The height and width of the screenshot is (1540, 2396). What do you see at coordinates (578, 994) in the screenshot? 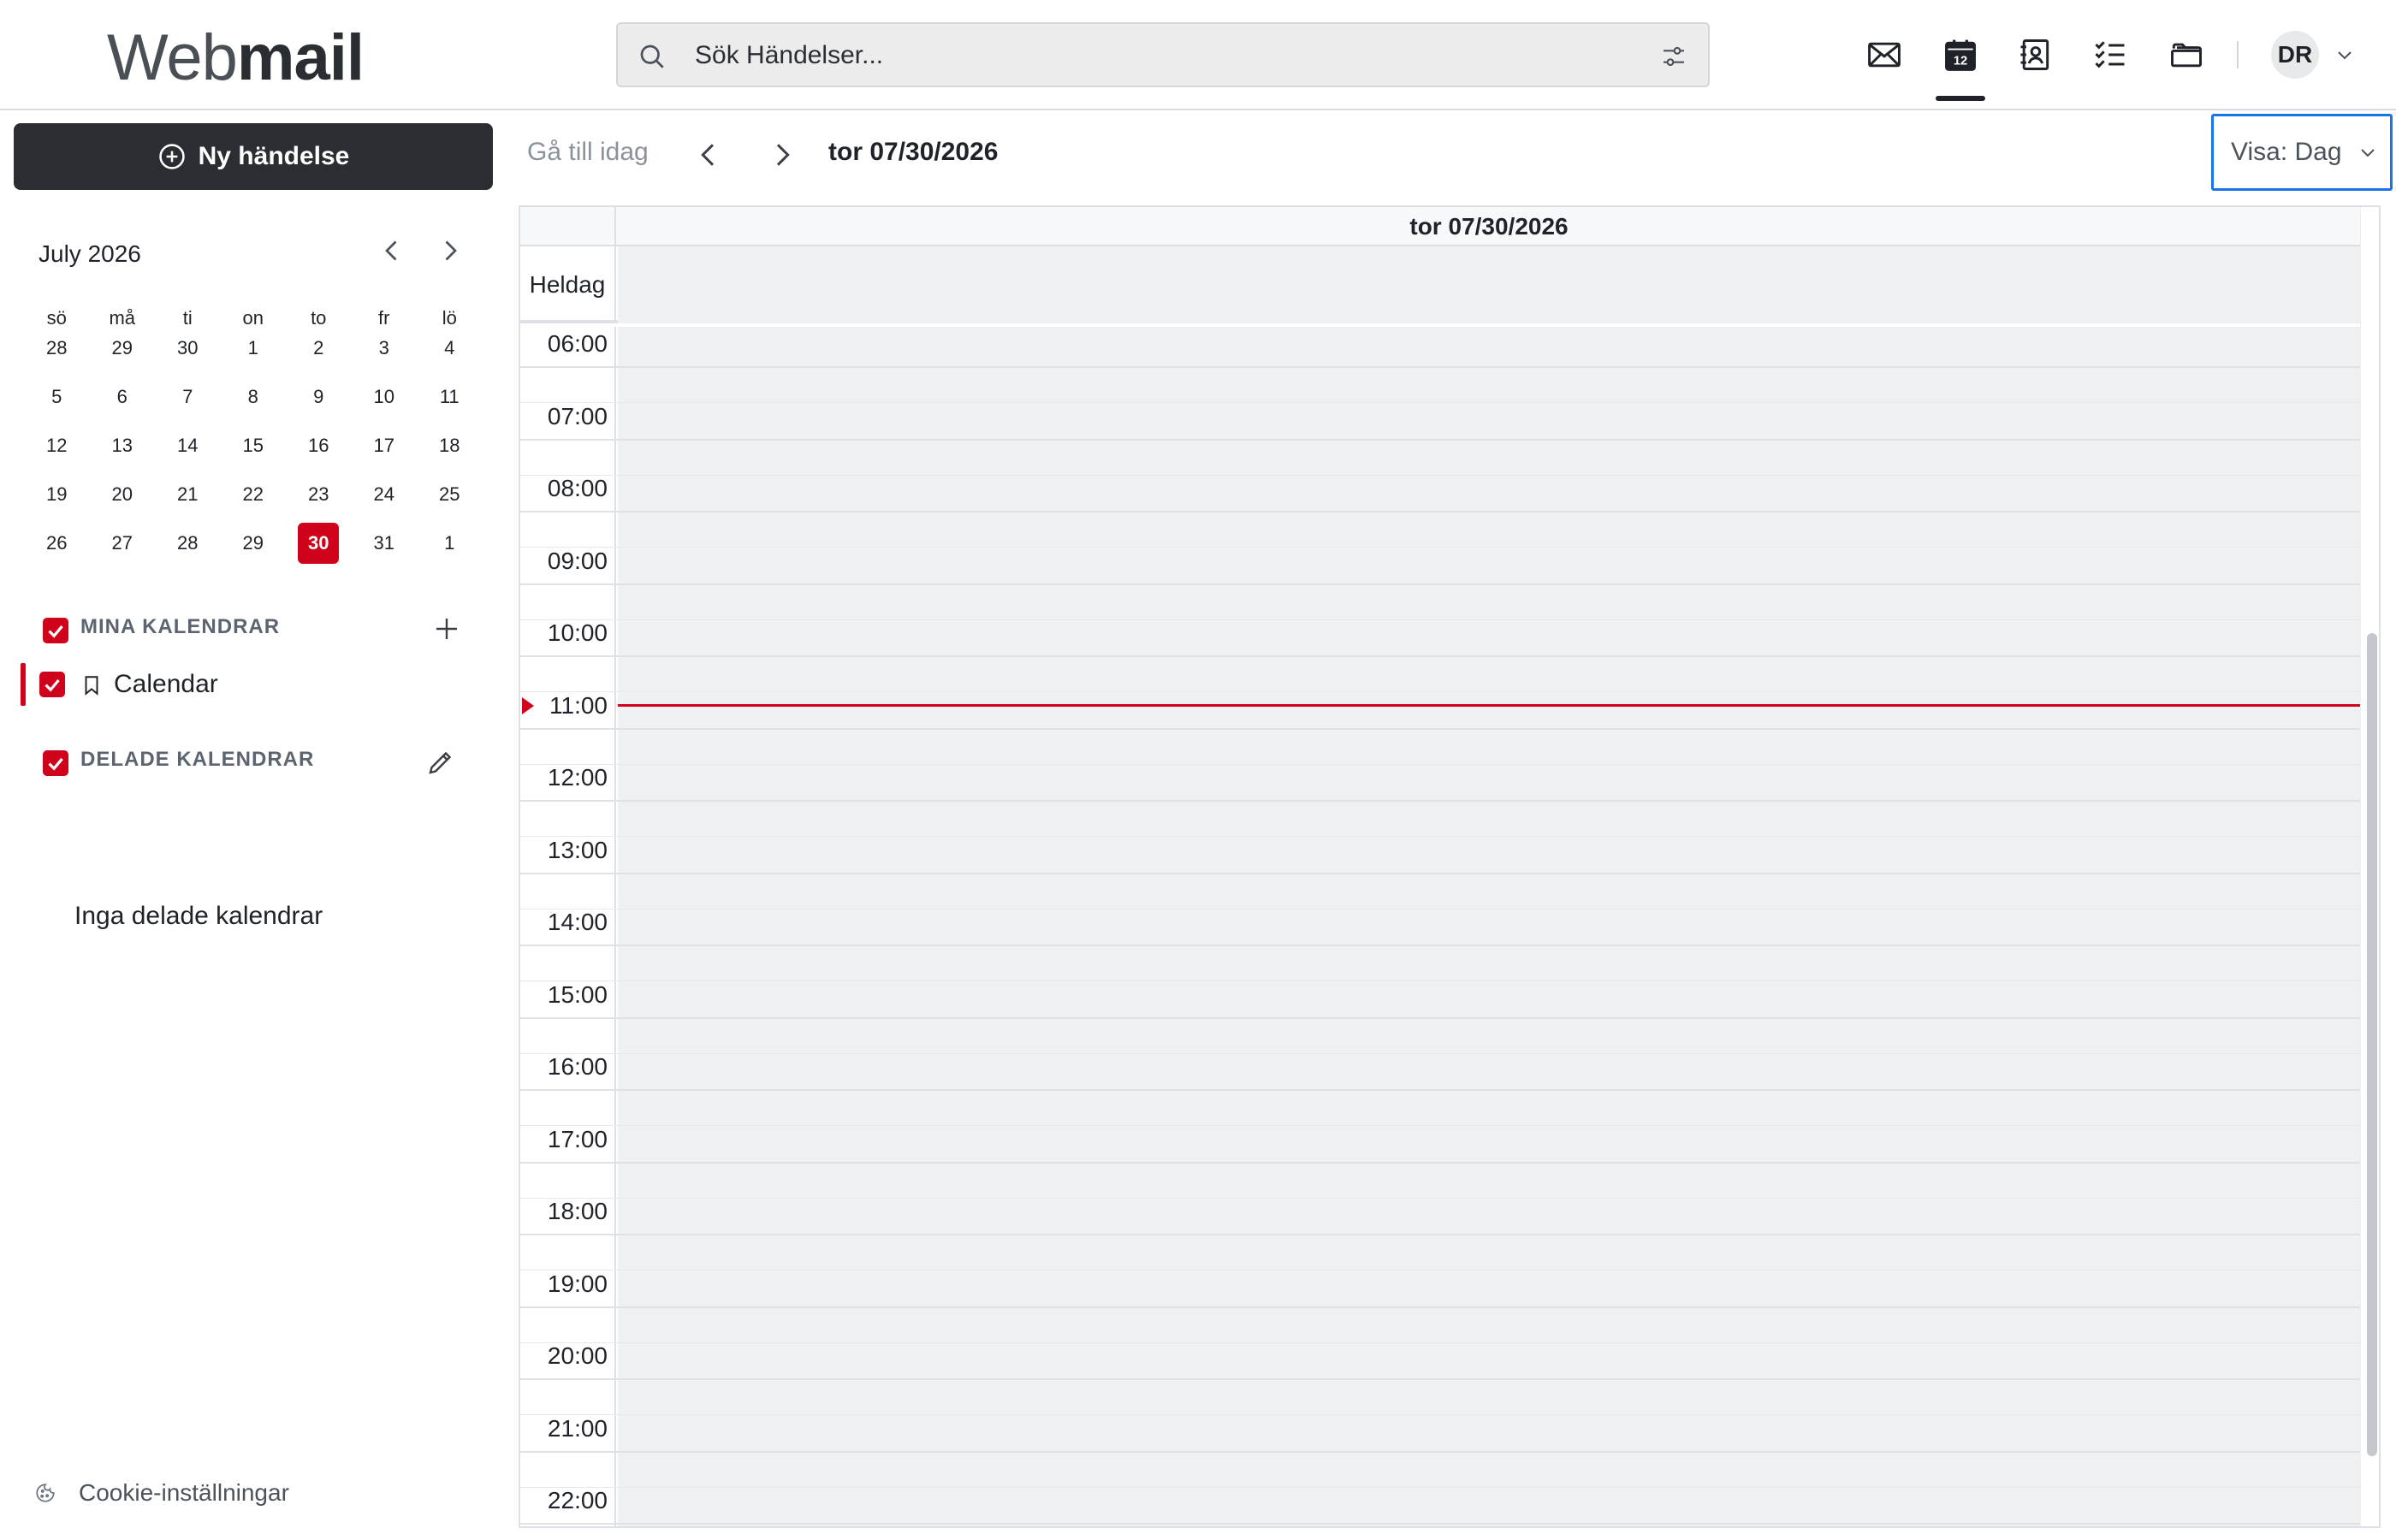
I see `hour-label: 15:00` at bounding box center [578, 994].